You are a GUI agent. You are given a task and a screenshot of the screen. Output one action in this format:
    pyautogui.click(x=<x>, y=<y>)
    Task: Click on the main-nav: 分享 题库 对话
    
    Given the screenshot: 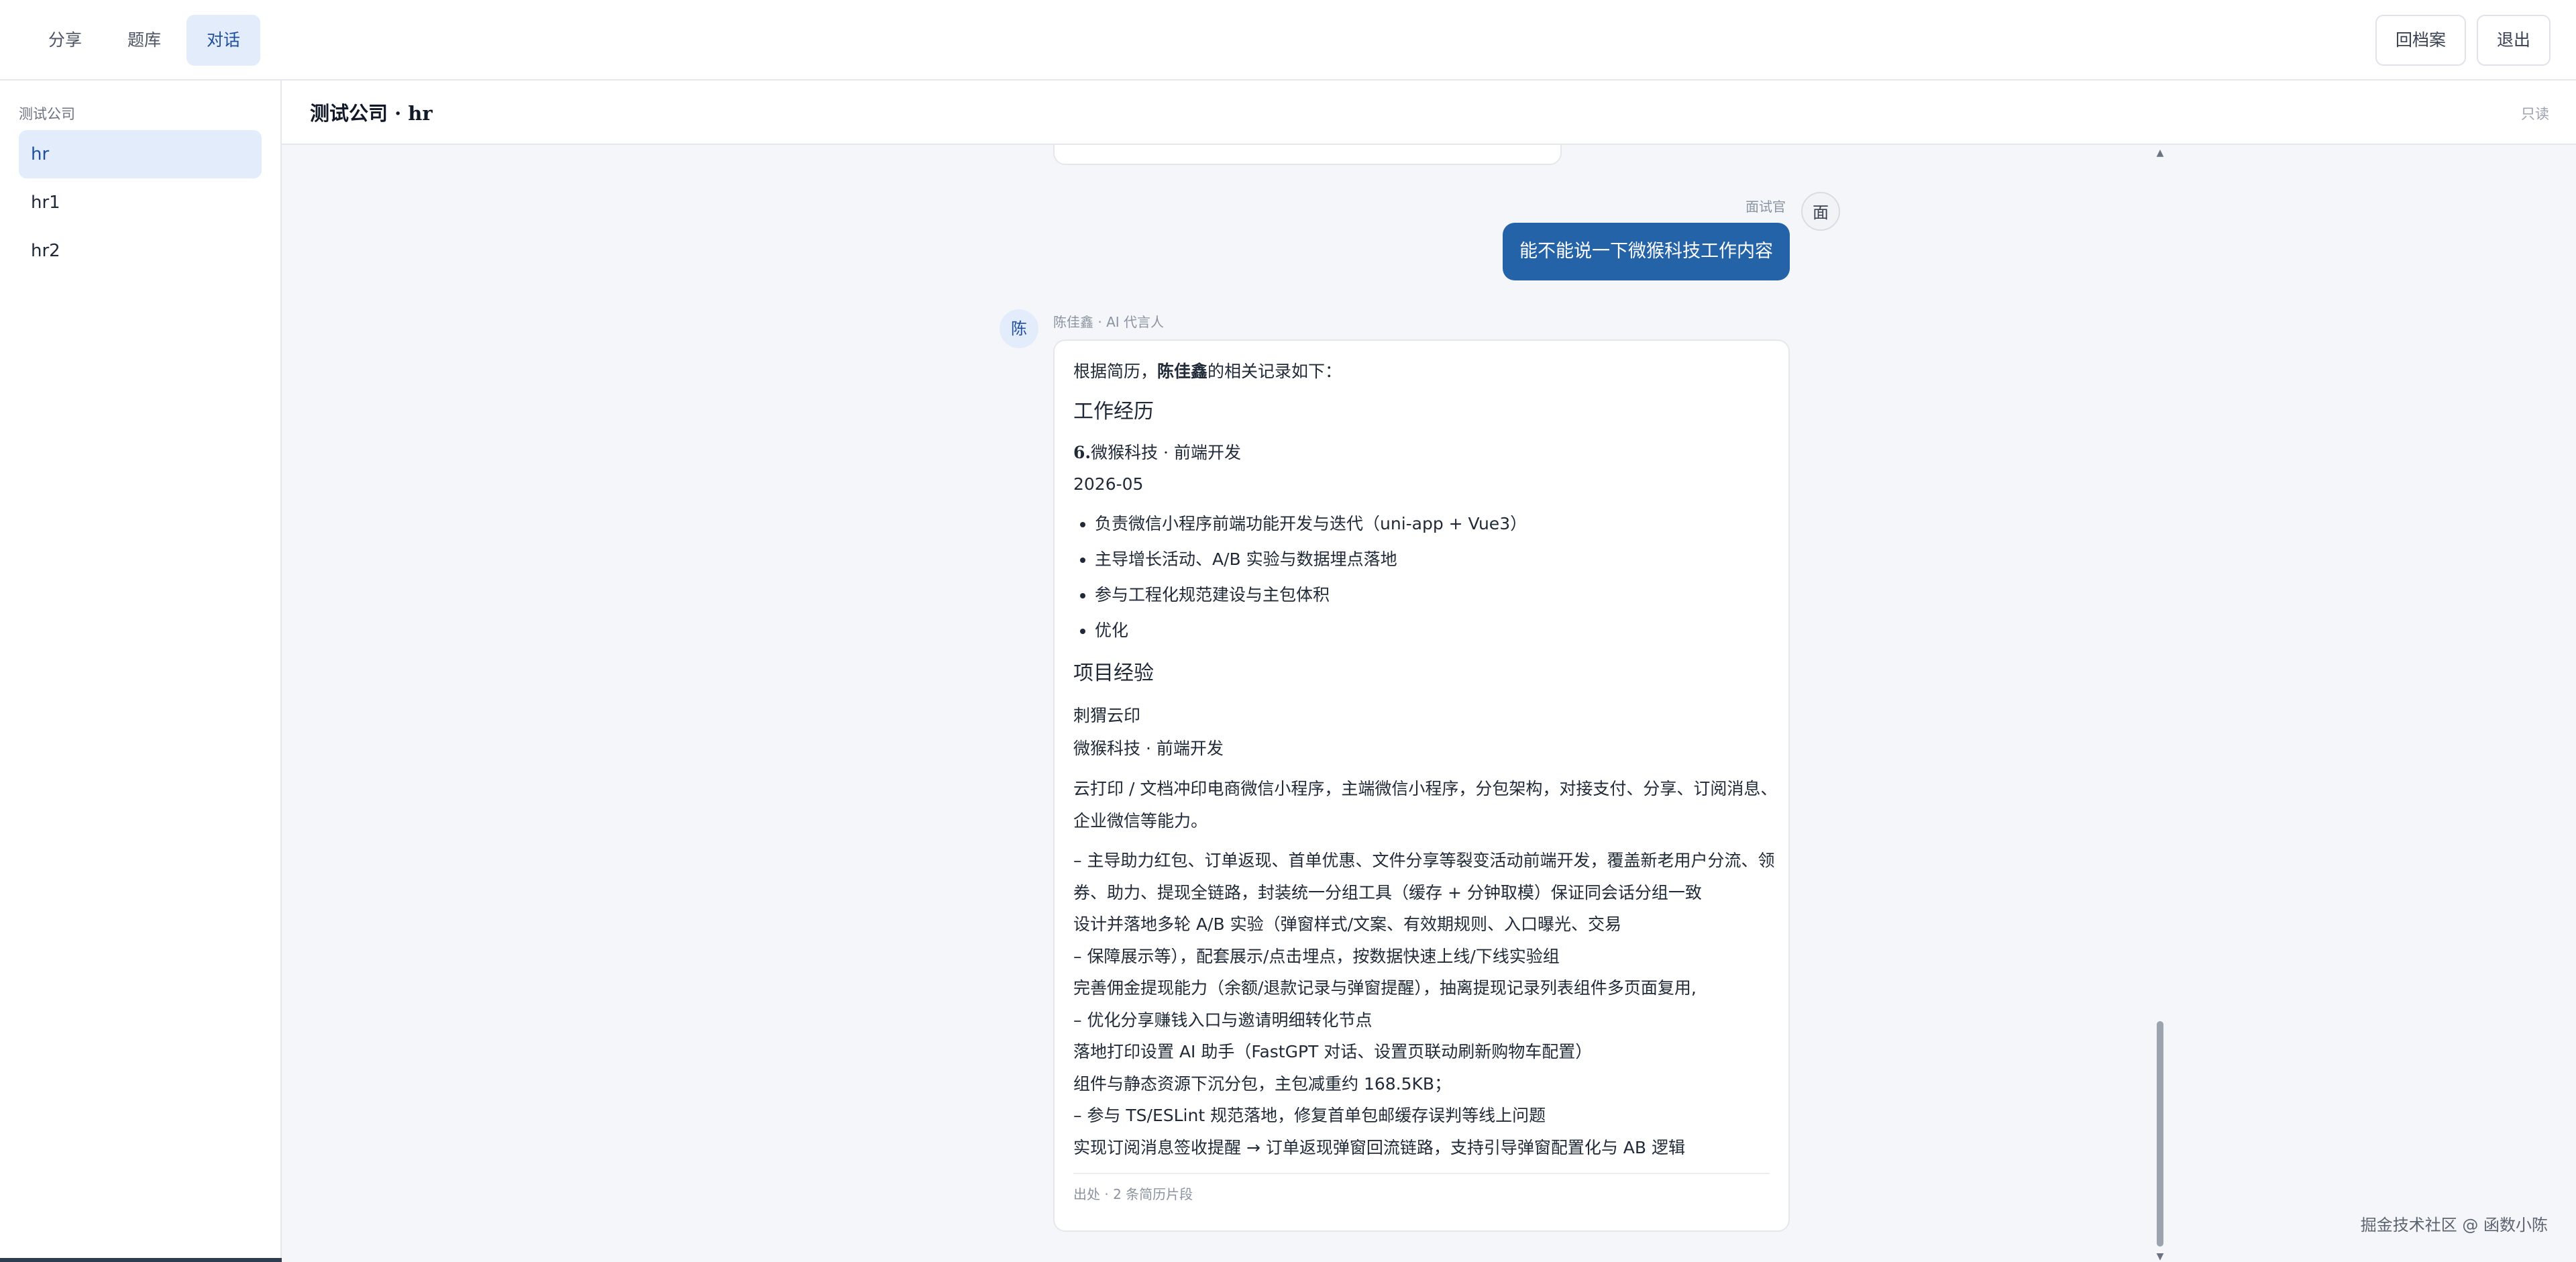 What is the action you would take?
    pyautogui.click(x=144, y=40)
    